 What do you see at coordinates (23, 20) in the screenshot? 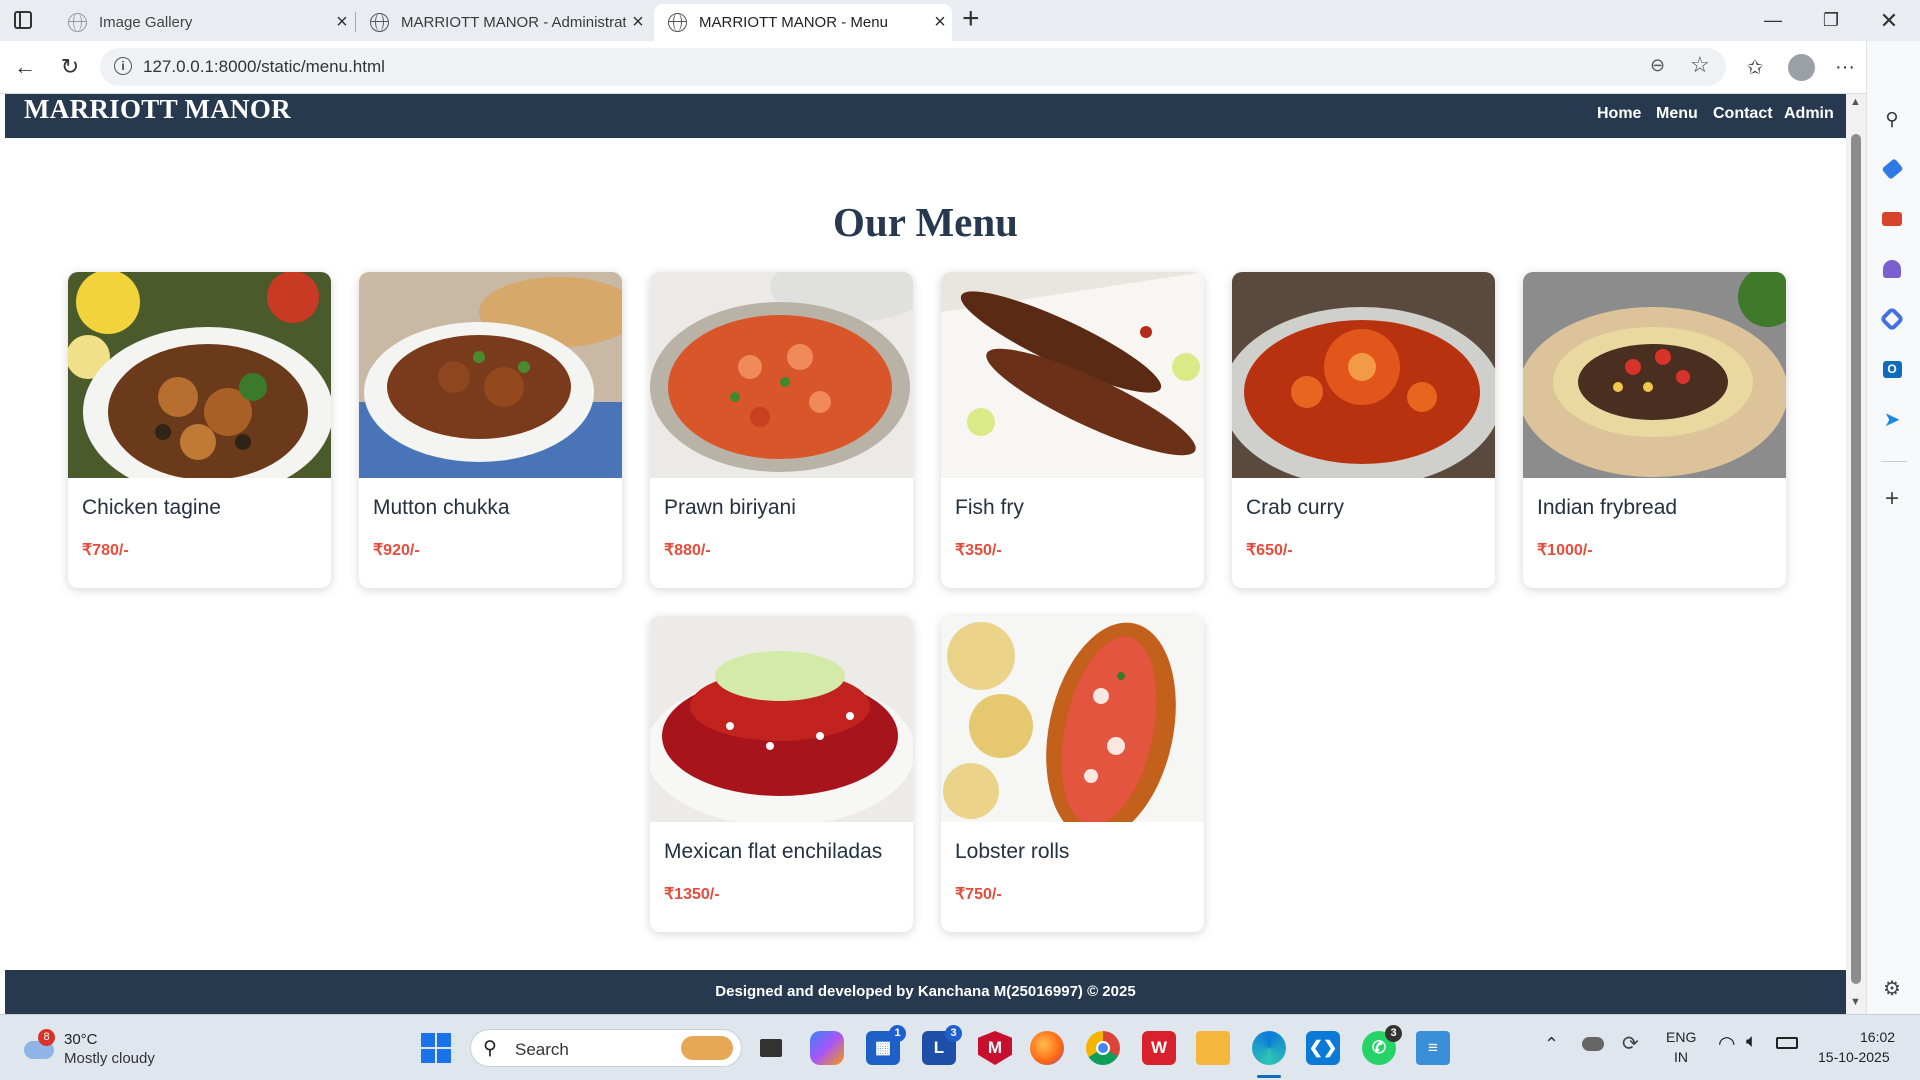
I see `tab-actions-icon` at bounding box center [23, 20].